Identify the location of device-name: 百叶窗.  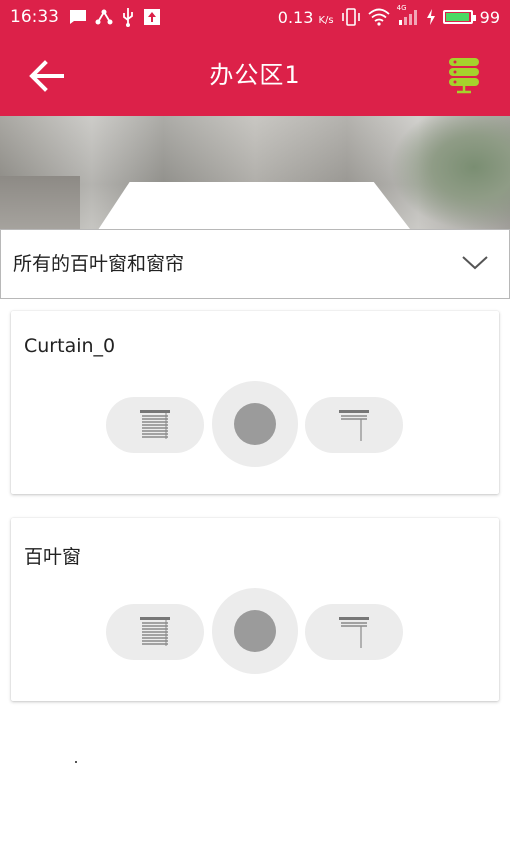
(53, 557).